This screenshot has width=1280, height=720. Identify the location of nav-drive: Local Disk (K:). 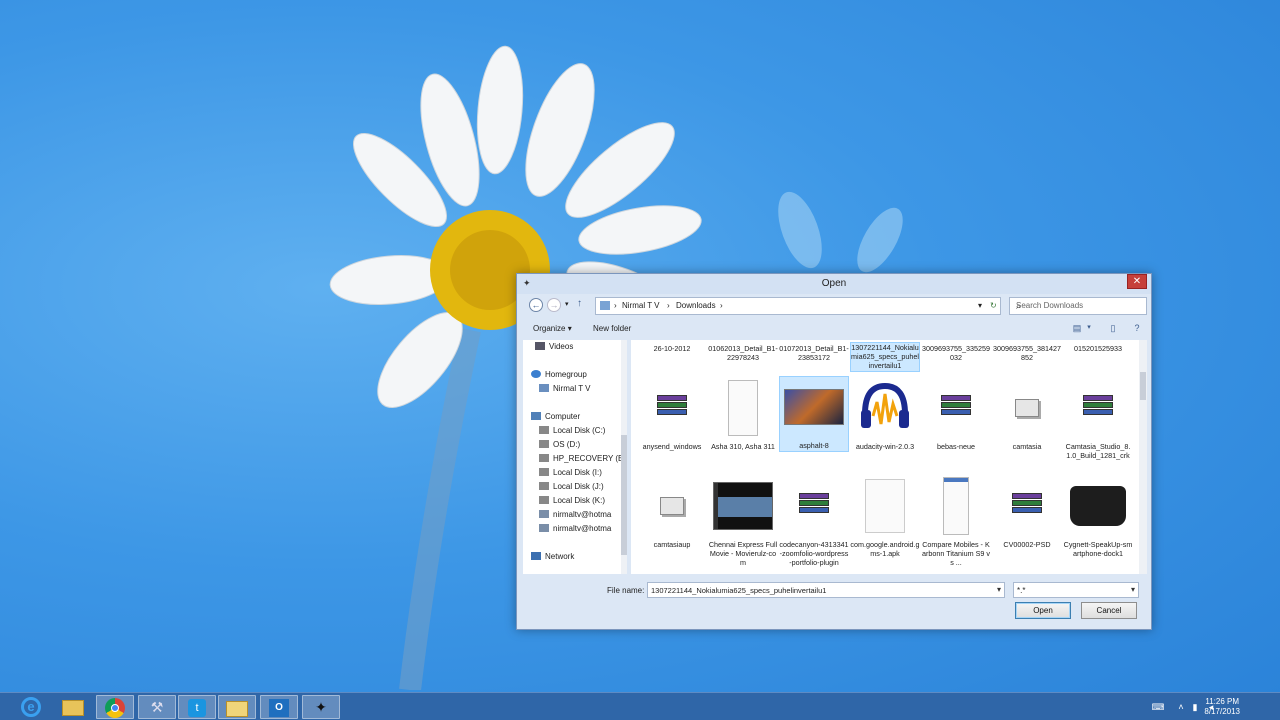
(572, 500).